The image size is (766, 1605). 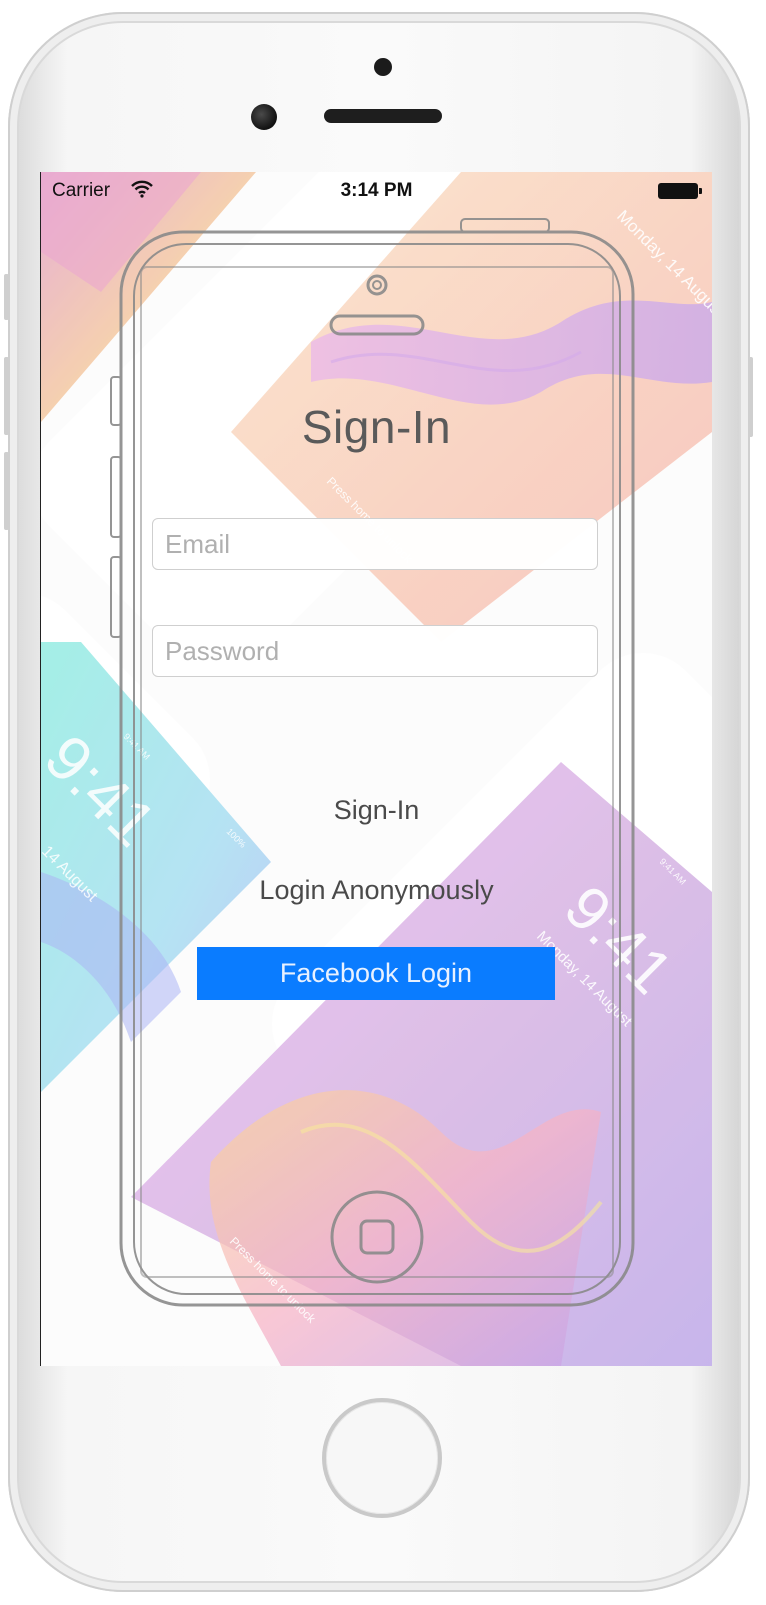 What do you see at coordinates (376, 890) in the screenshot?
I see `login-anonymously-button: Login Anonymously` at bounding box center [376, 890].